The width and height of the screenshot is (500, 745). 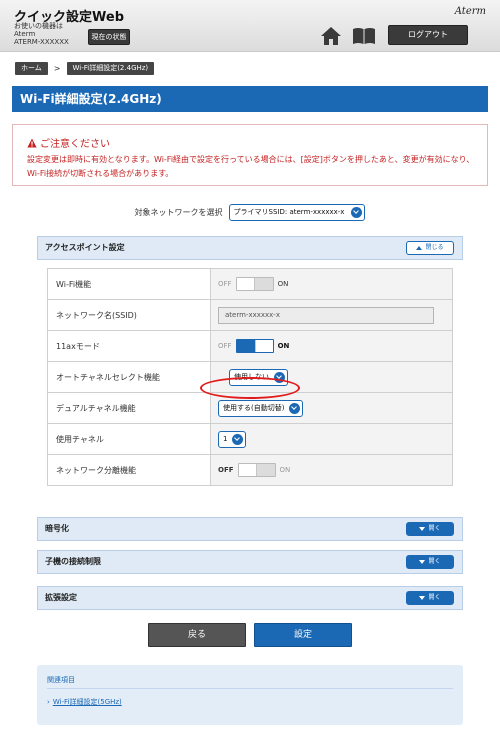 What do you see at coordinates (250, 598) in the screenshot?
I see `section-advanced: 拡張設定 開く` at bounding box center [250, 598].